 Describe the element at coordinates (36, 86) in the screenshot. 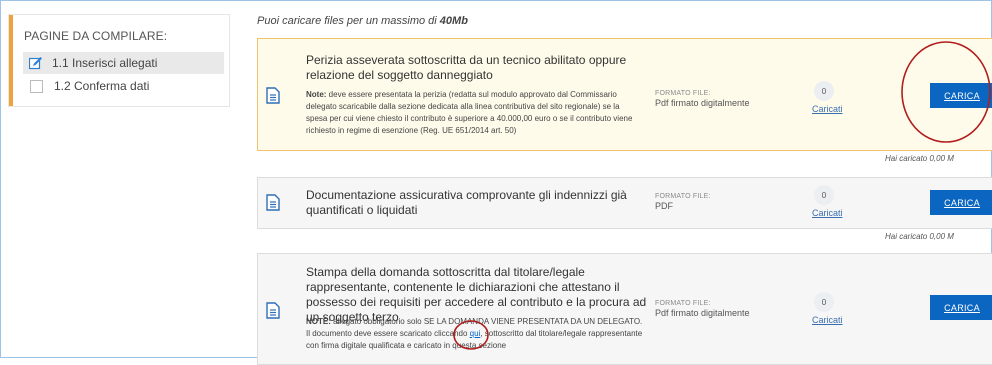

I see `checkbox-icon` at that location.